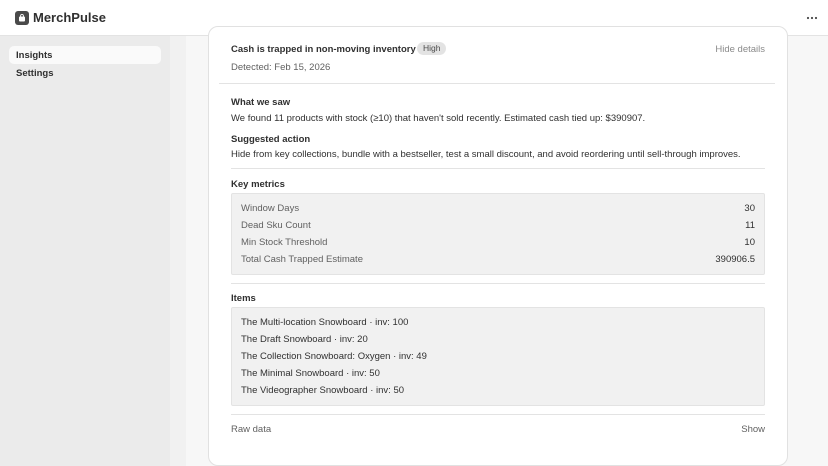  I want to click on metric-row: Dead Sku Count 11, so click(498, 226).